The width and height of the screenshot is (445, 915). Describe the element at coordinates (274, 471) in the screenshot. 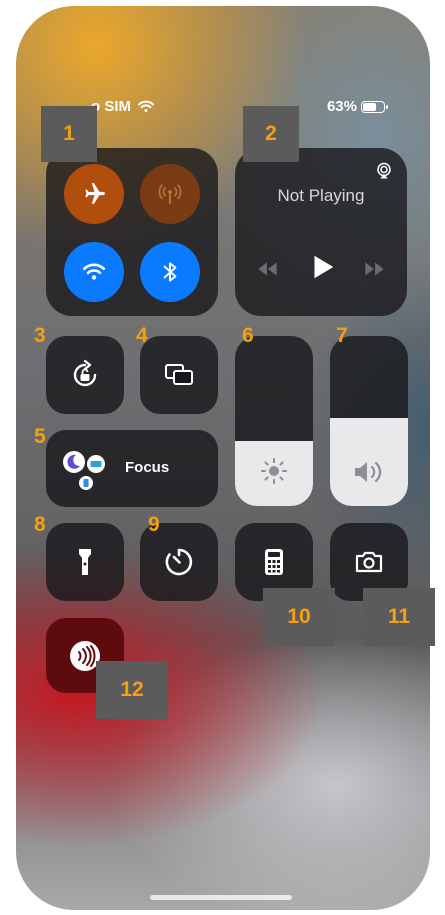

I see `brightness-icon` at that location.